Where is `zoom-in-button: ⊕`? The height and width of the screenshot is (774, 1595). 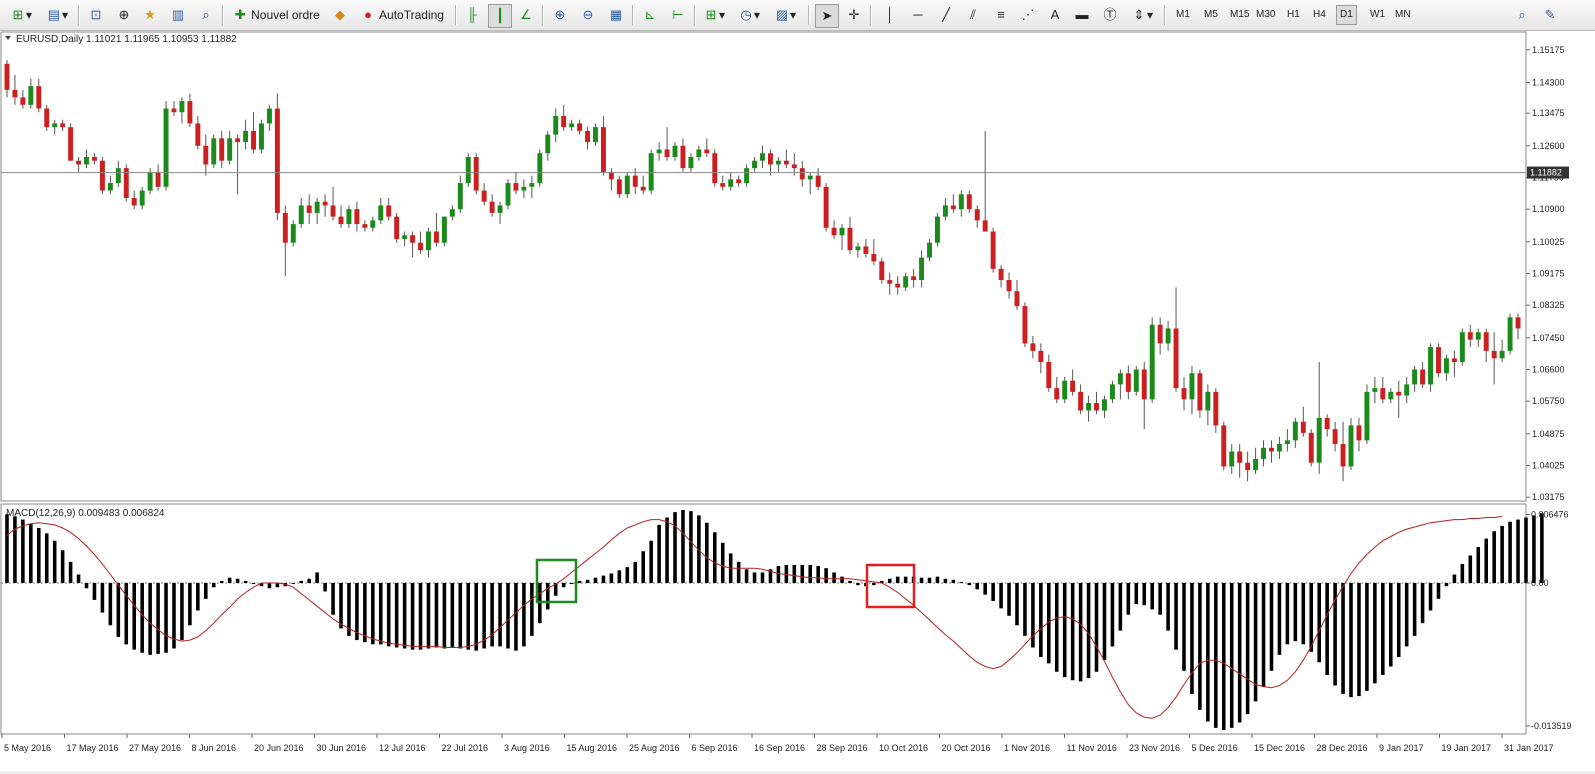 zoom-in-button: ⊕ is located at coordinates (560, 15).